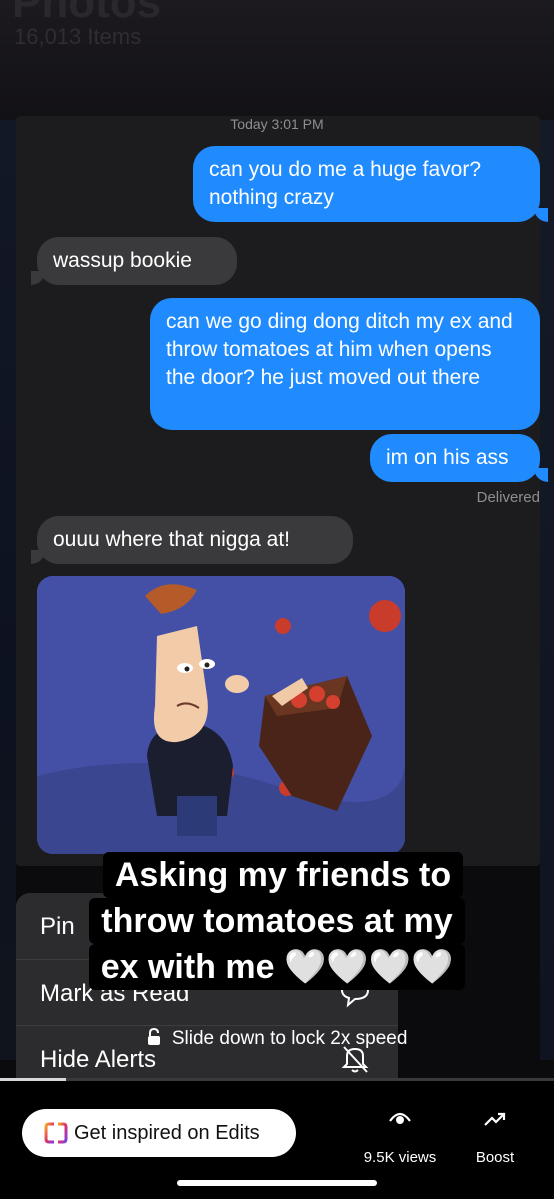 The image size is (554, 1199). I want to click on story-caption-line: throw tomatoes at my, so click(277, 921).